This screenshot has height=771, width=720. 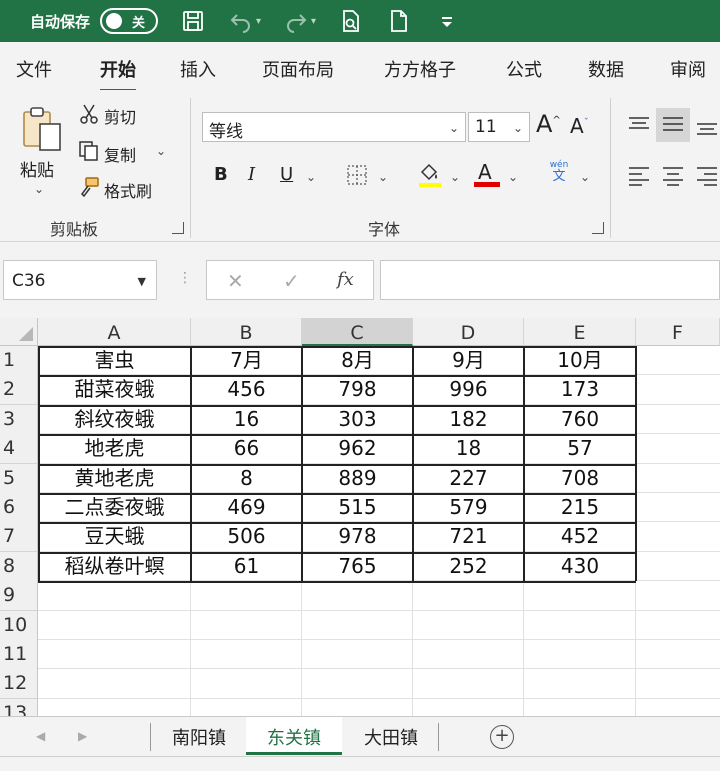 What do you see at coordinates (357, 508) in the screenshot?
I see `table-cell: 515` at bounding box center [357, 508].